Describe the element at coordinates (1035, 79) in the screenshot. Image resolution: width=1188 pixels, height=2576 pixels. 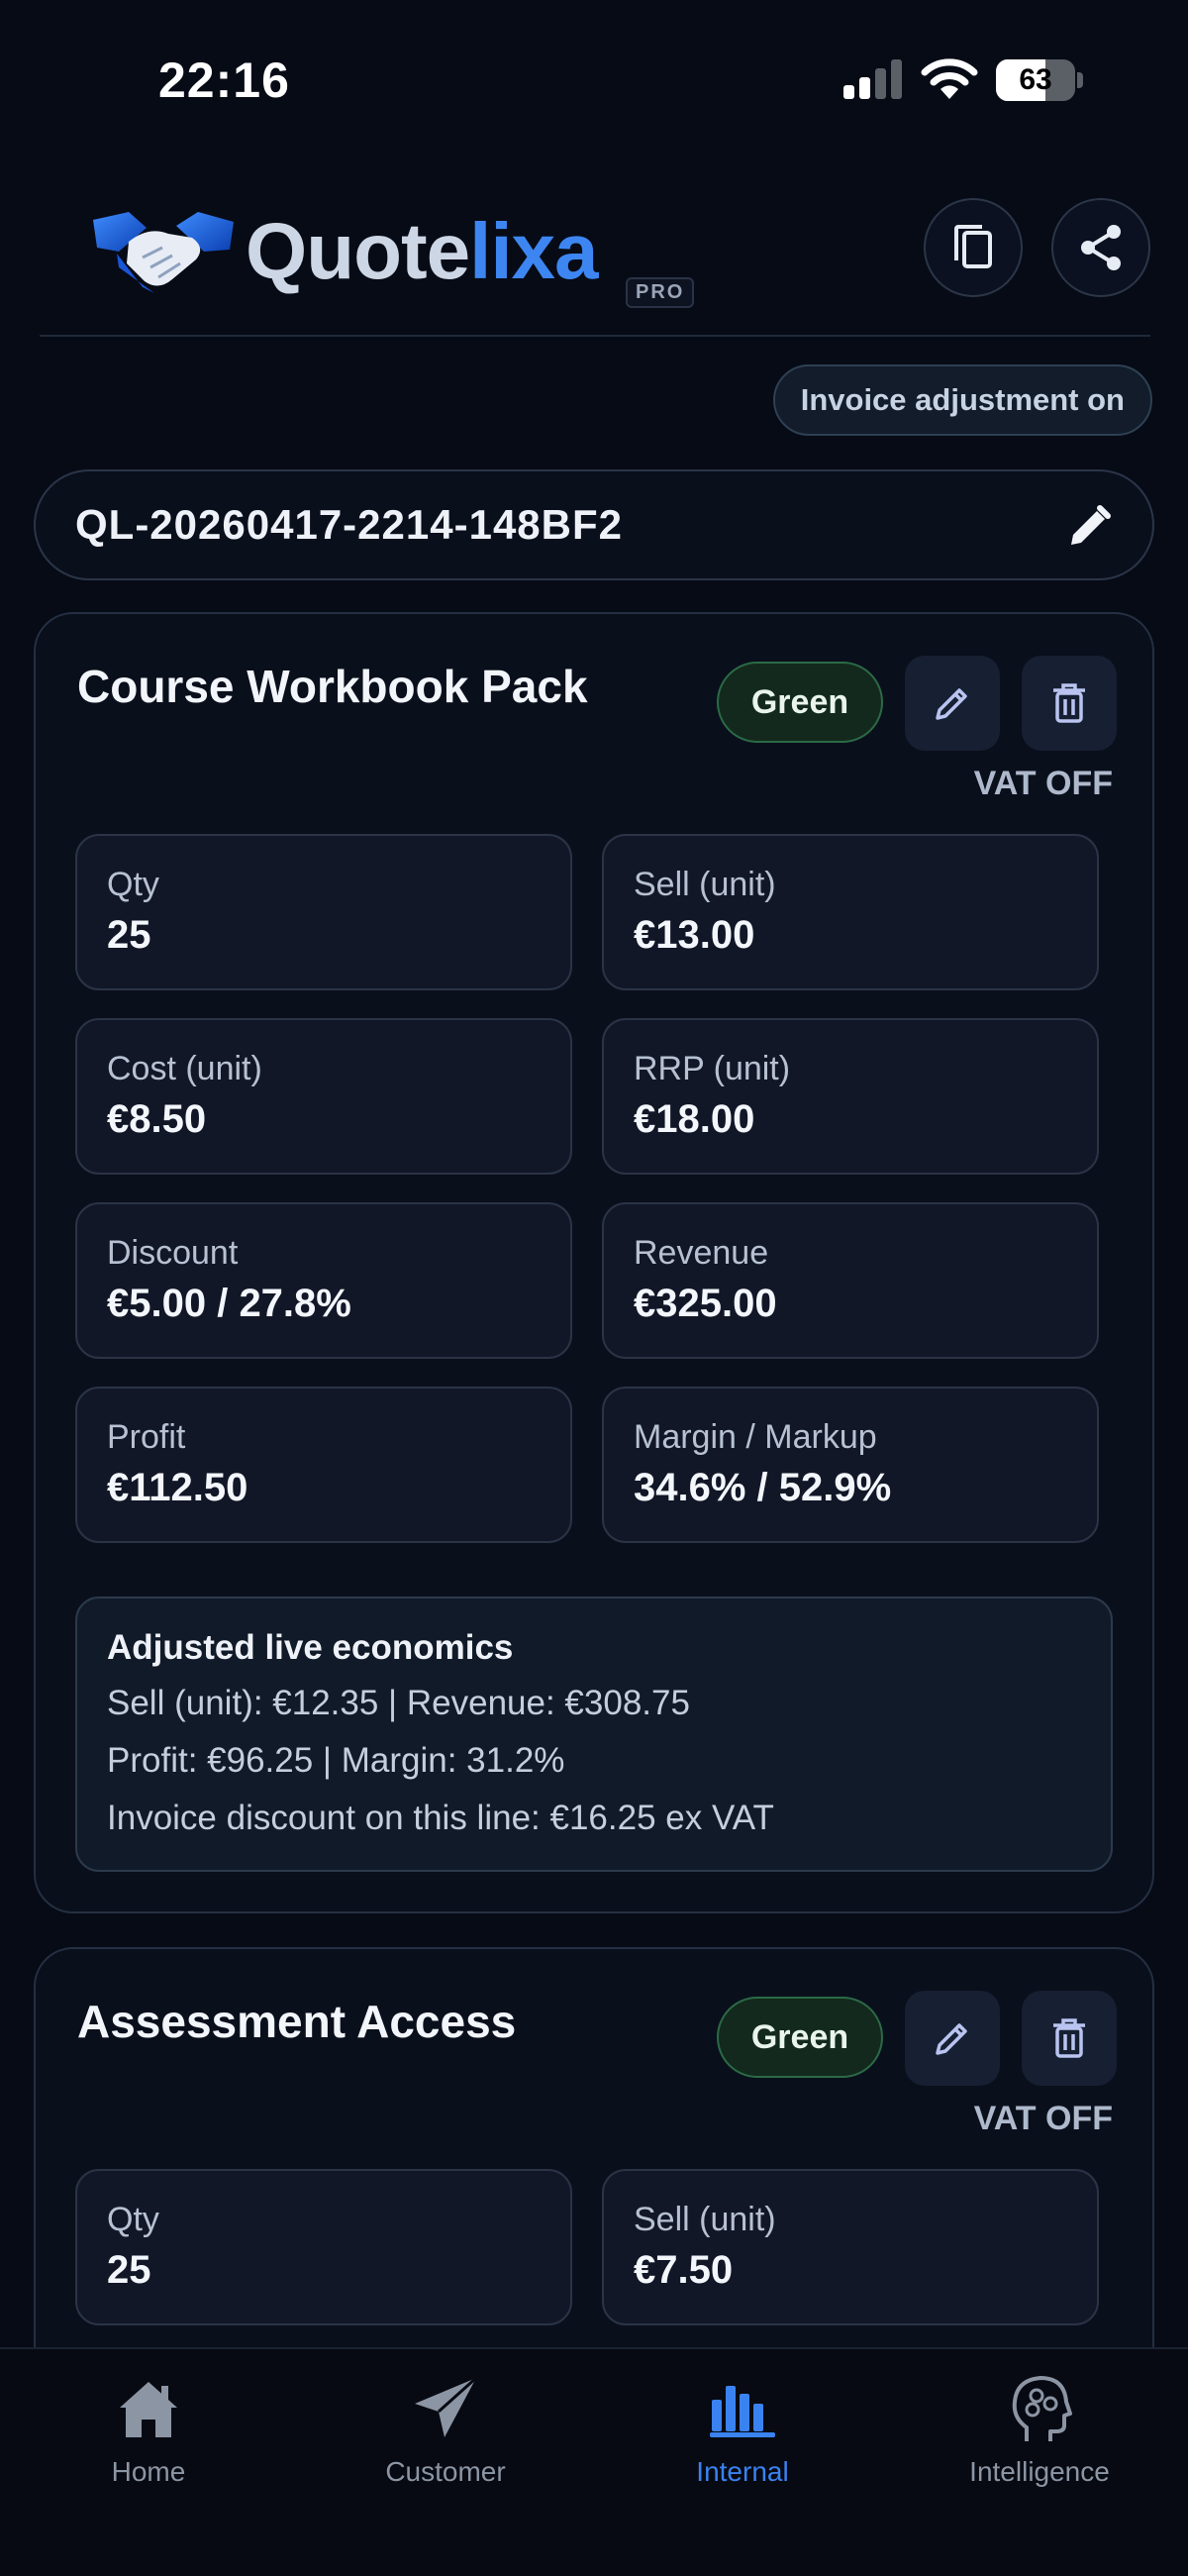
I see `battery-level: 63` at that location.